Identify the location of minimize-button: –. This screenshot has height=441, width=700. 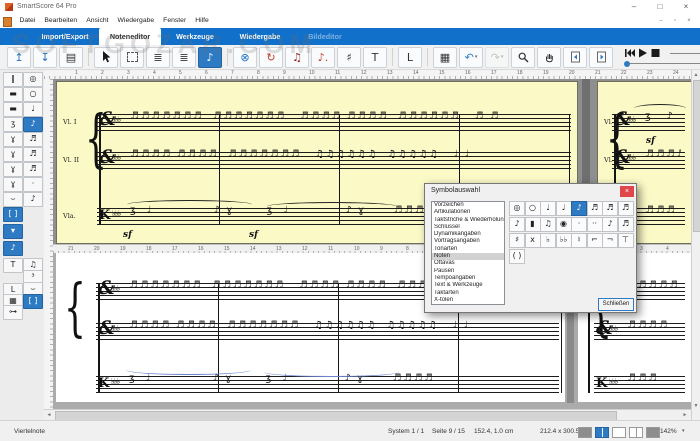
(634, 7).